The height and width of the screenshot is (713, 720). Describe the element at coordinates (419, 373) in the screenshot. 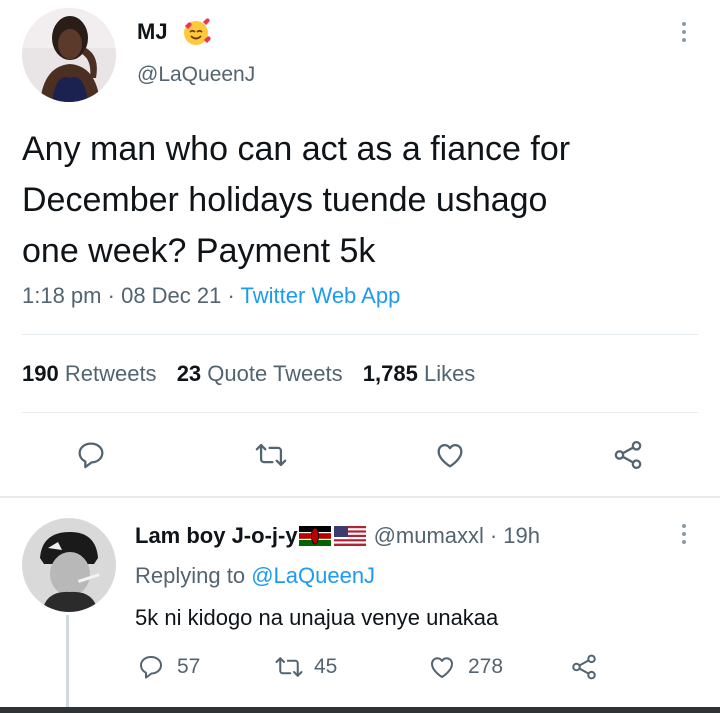

I see `likes-stat: 1,785 Likes` at that location.